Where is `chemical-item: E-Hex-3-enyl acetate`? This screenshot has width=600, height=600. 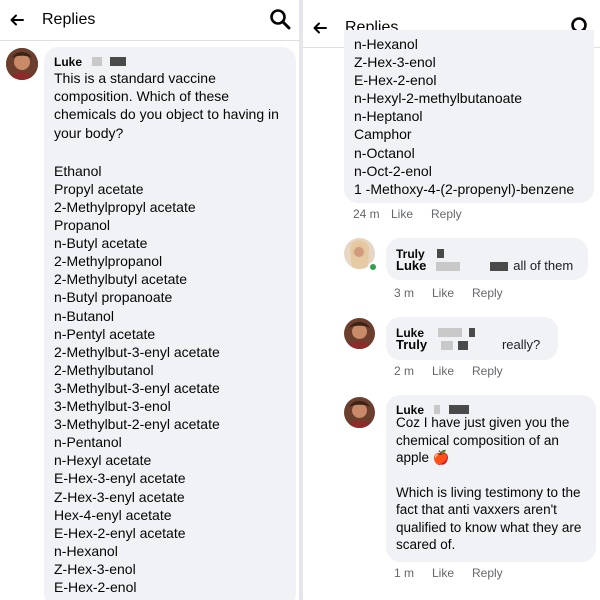
chemical-item: E-Hex-3-enyl acetate is located at coordinates (120, 478).